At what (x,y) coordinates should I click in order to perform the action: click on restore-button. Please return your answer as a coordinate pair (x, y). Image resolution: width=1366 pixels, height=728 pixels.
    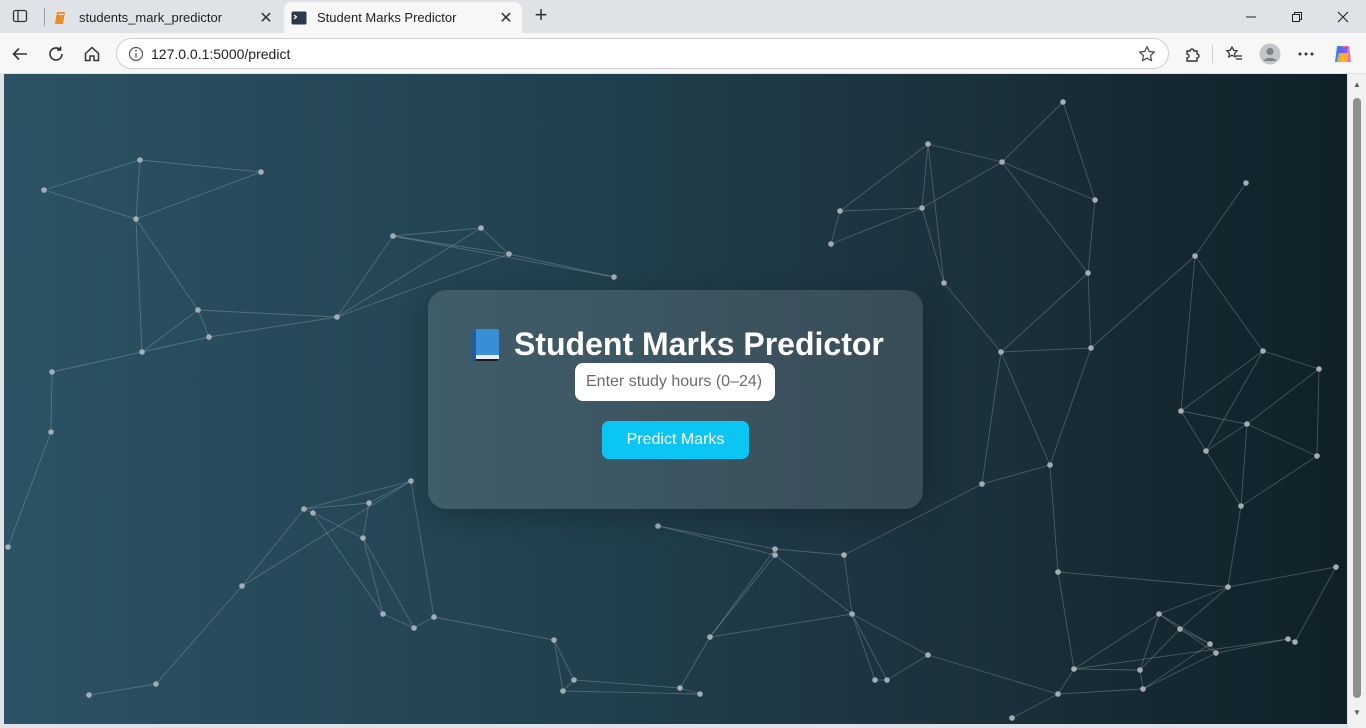
    Looking at the image, I should click on (1297, 16).